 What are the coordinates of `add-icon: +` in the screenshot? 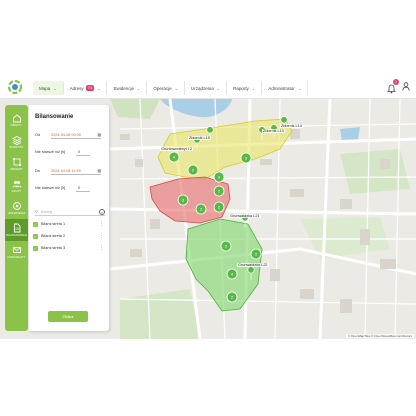 It's located at (102, 211).